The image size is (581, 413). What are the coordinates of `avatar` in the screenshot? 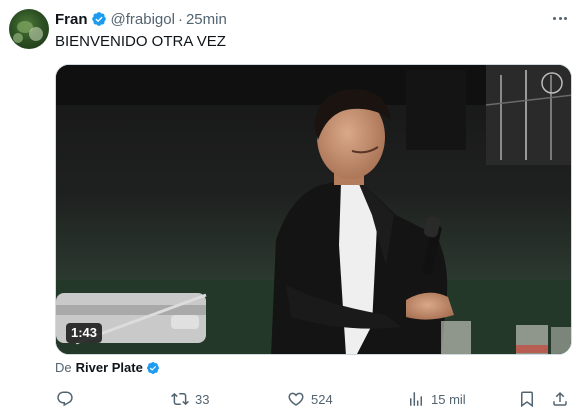 It's located at (29, 29).